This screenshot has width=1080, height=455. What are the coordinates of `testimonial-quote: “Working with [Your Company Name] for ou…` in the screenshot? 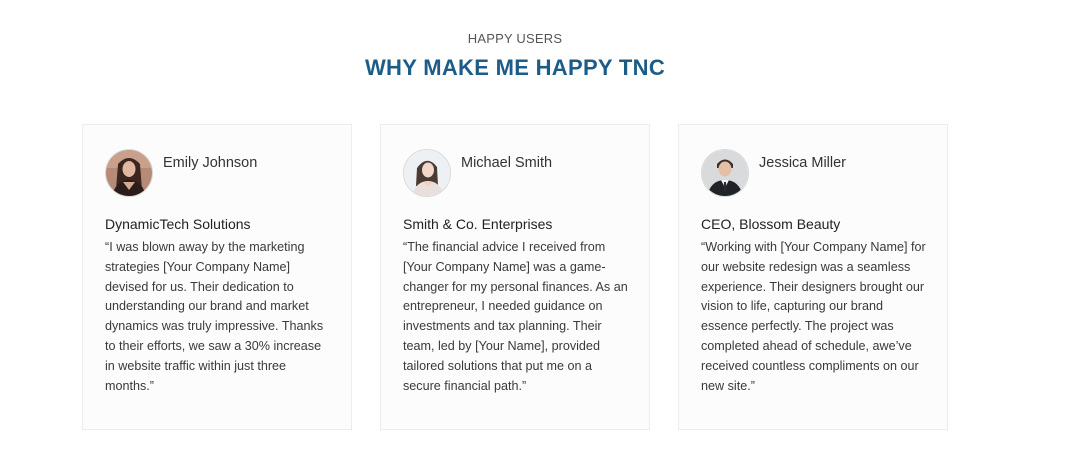 It's located at (813, 316).